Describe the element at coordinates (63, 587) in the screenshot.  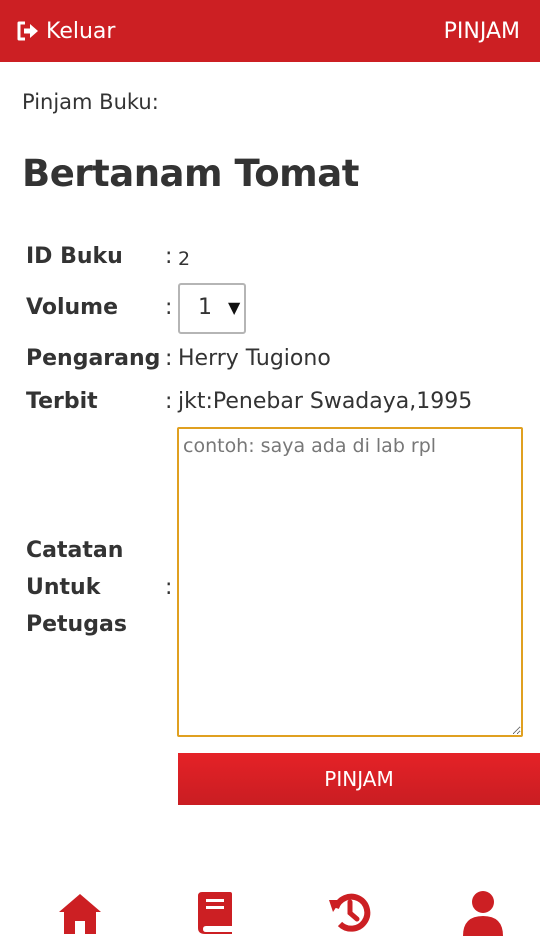
I see `notes-label-line-2: Untuk` at that location.